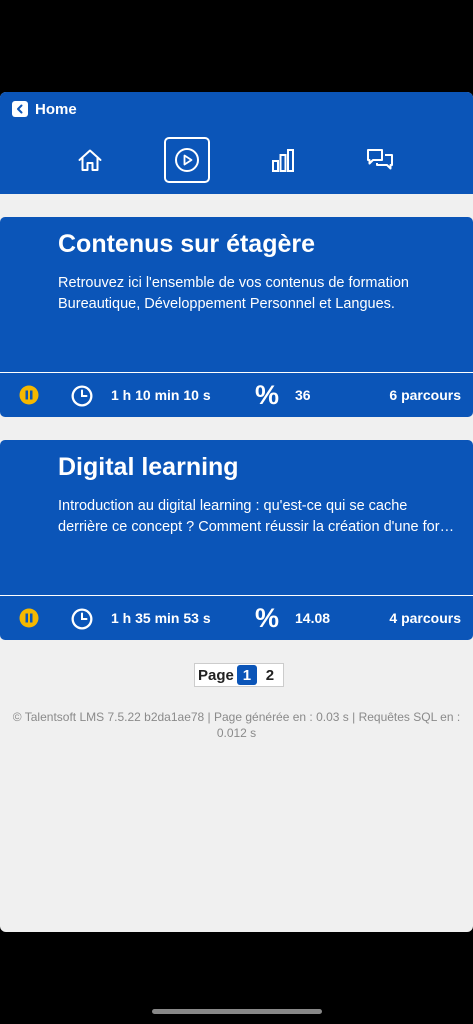 This screenshot has height=1024, width=473. I want to click on pagination: Page 1 2, so click(239, 675).